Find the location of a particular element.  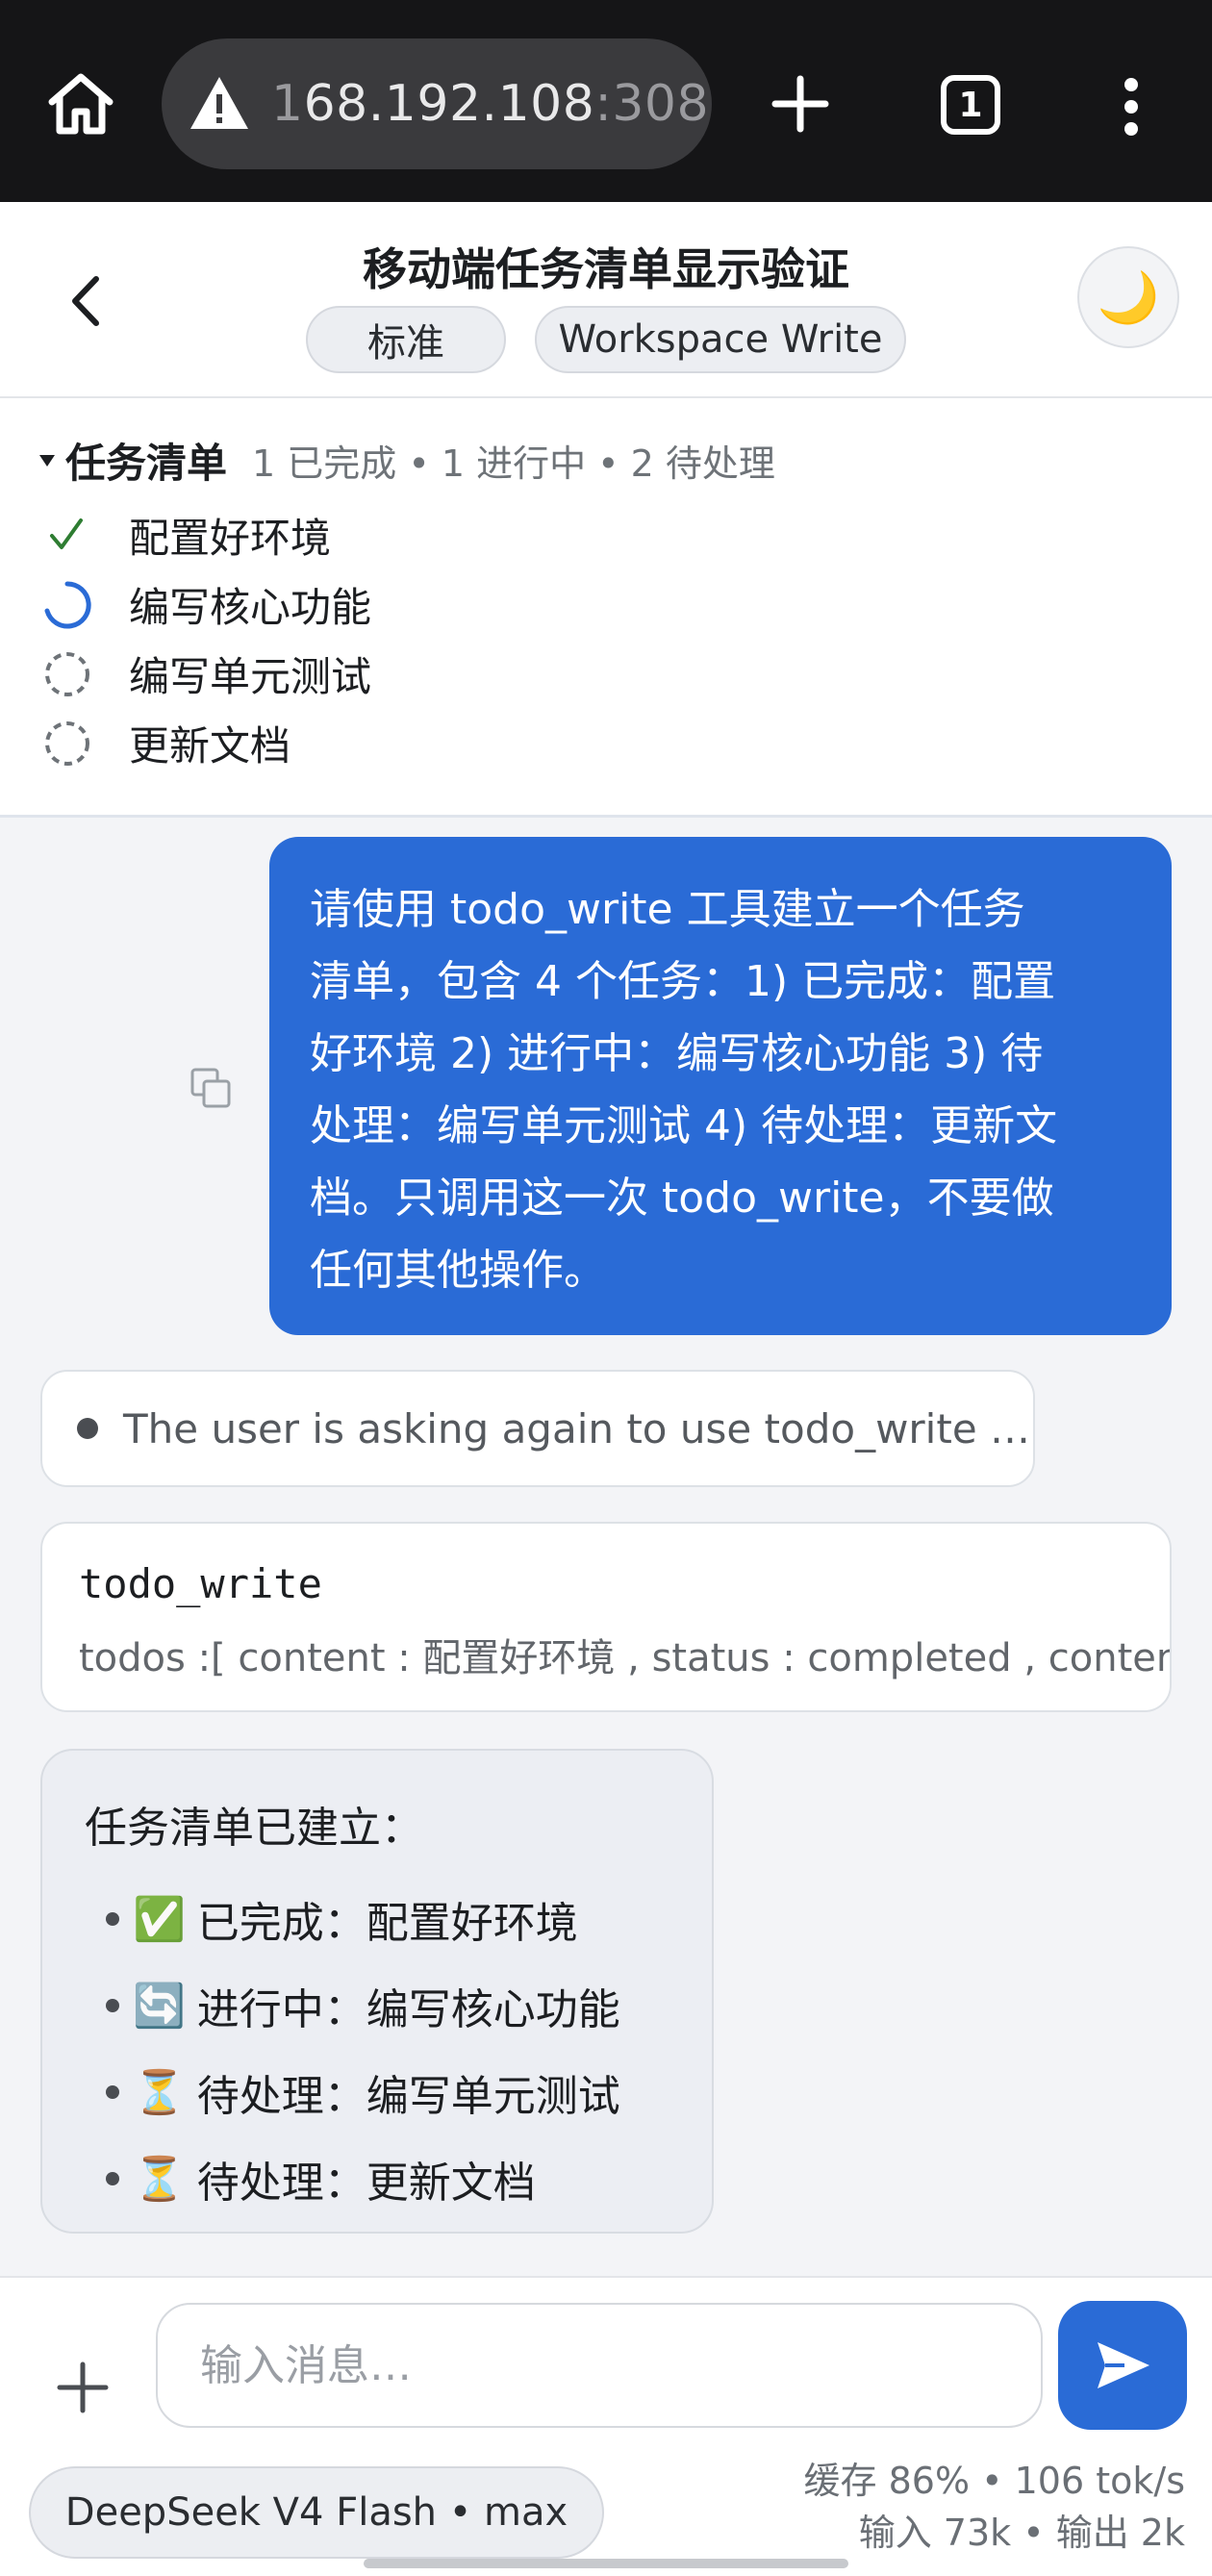

task-summary: 1 已完成 • 1 进行中 • 2 待处理 is located at coordinates (513, 464).